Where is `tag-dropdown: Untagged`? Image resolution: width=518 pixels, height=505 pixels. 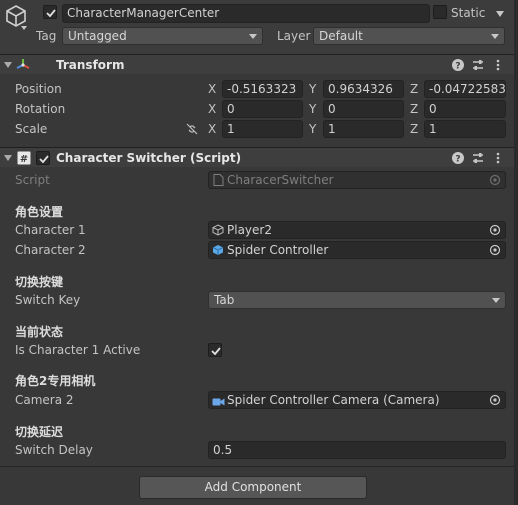 tag-dropdown: Untagged is located at coordinates (162, 36).